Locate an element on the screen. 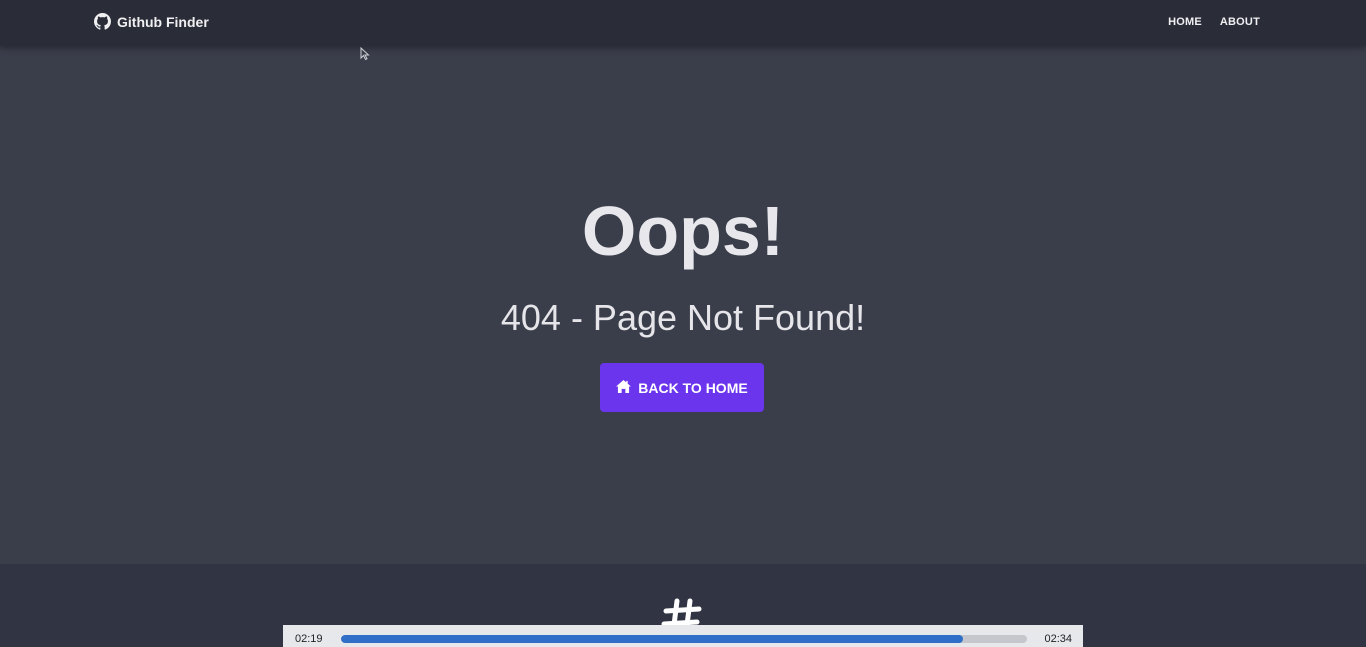 This screenshot has width=1366, height=647. brand-link: Github Finder is located at coordinates (151, 21).